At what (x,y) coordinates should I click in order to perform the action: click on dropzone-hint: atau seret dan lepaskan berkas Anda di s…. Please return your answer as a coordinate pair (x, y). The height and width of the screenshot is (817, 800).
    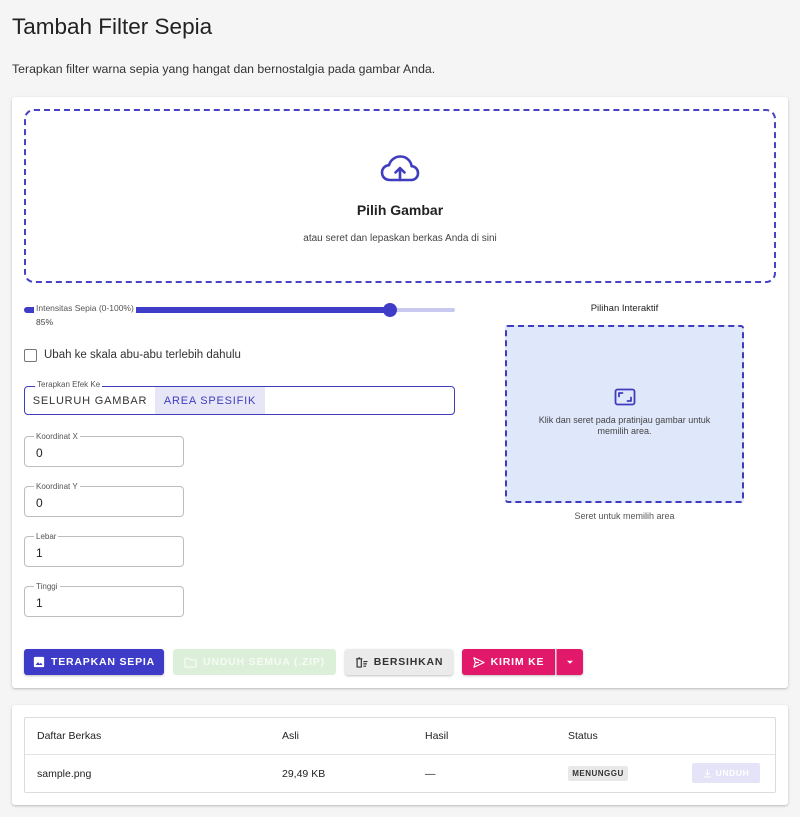
    Looking at the image, I should click on (400, 238).